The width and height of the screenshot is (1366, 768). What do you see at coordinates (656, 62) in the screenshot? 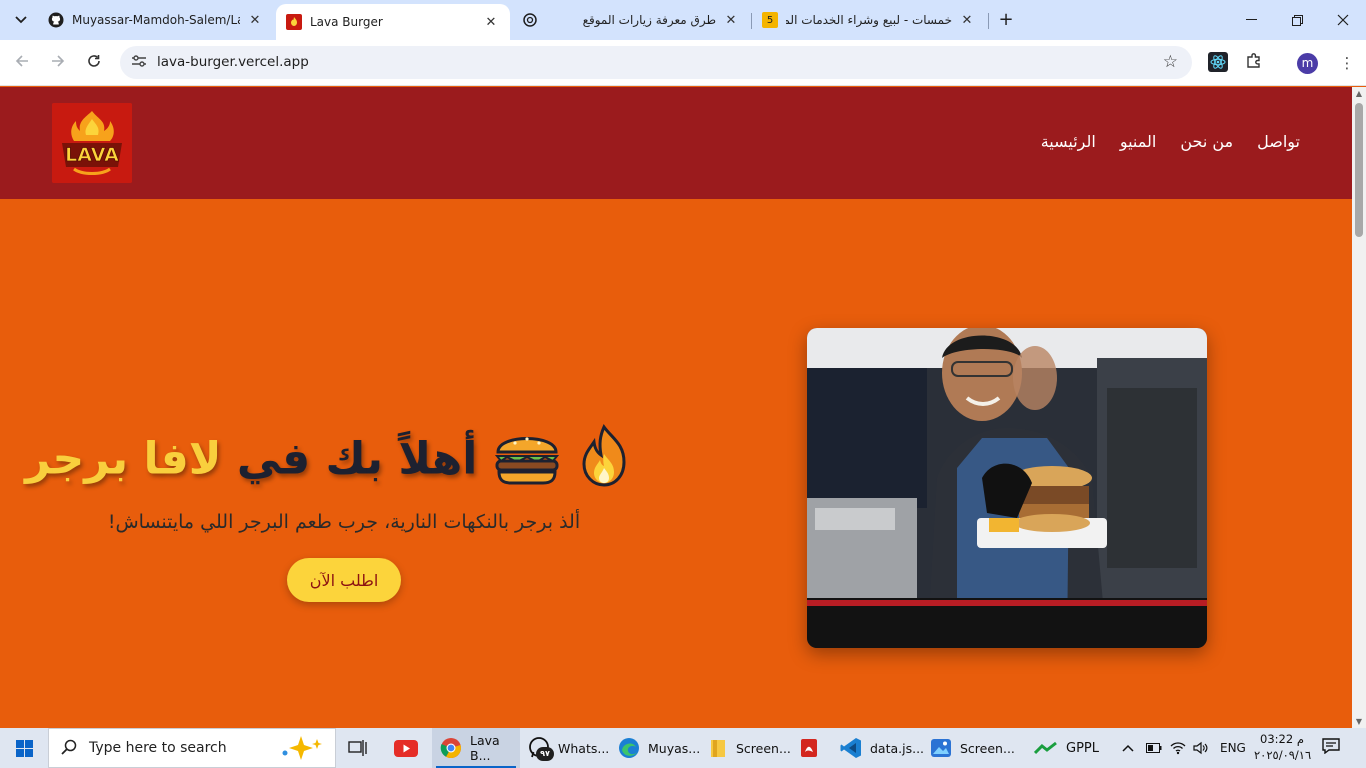
I see `address-bar: lava-burger.vercel.app ☆` at bounding box center [656, 62].